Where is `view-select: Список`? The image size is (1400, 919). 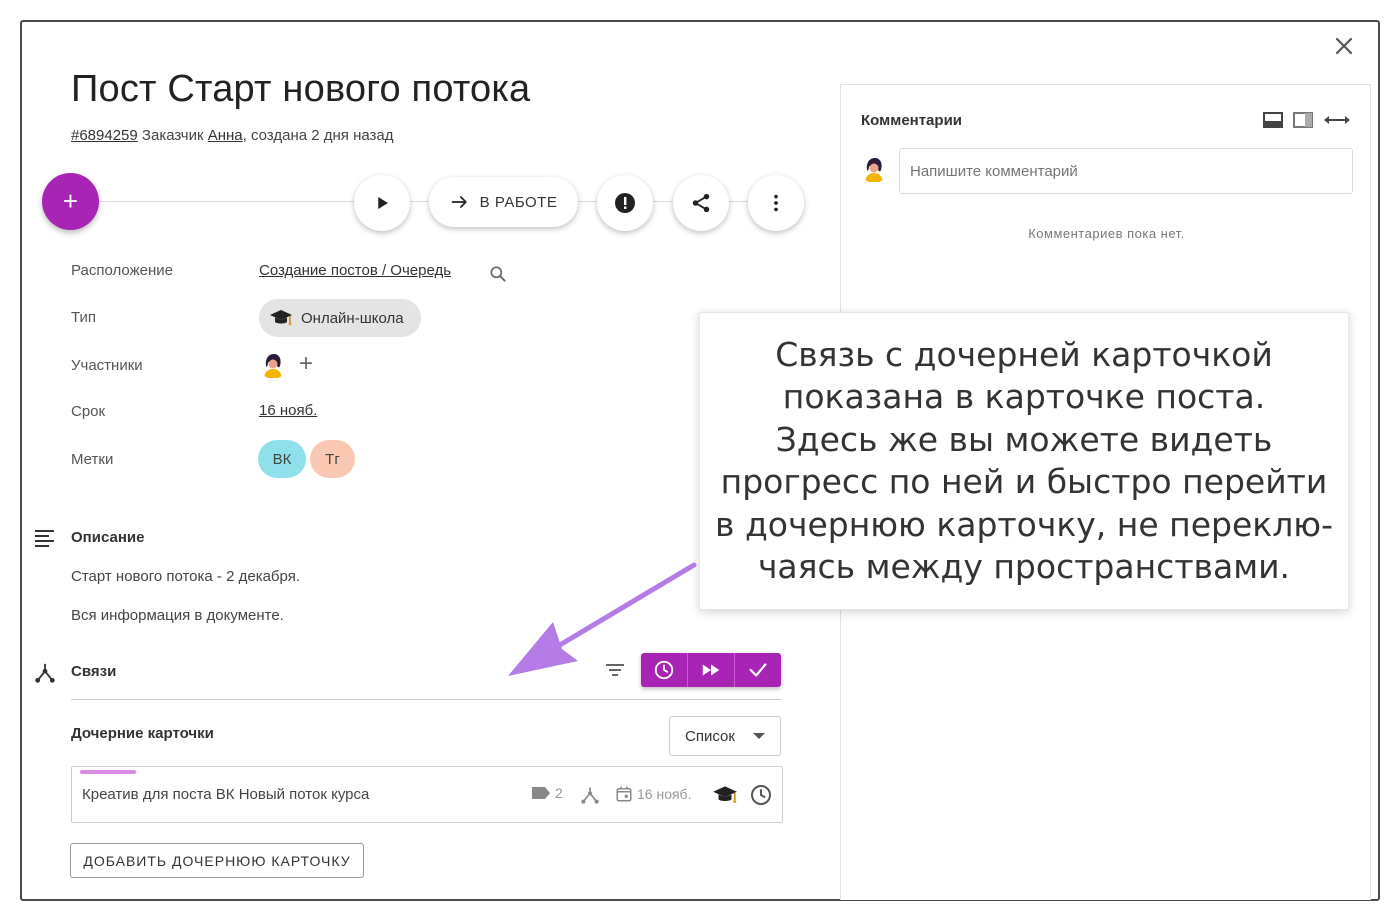 view-select: Список is located at coordinates (725, 736).